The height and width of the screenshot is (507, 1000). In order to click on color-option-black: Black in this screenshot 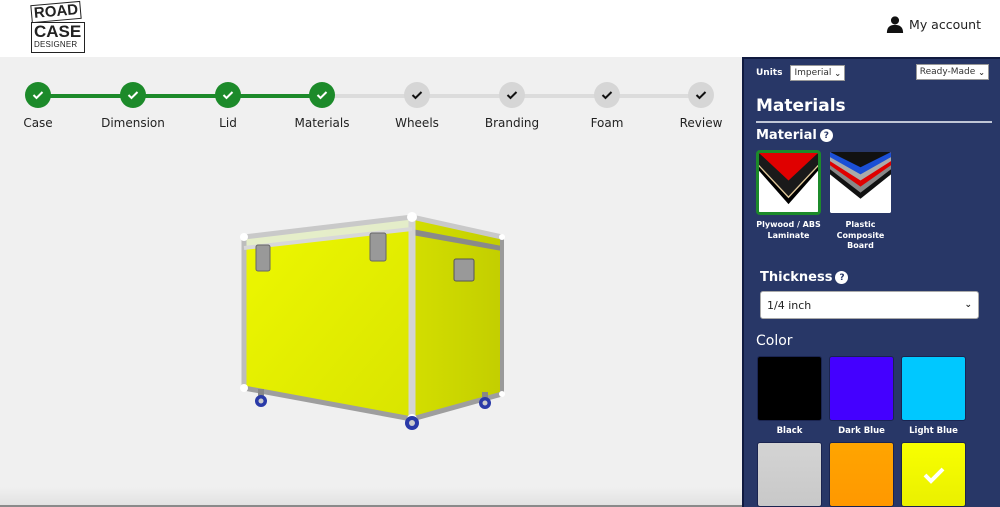, I will do `click(789, 396)`.